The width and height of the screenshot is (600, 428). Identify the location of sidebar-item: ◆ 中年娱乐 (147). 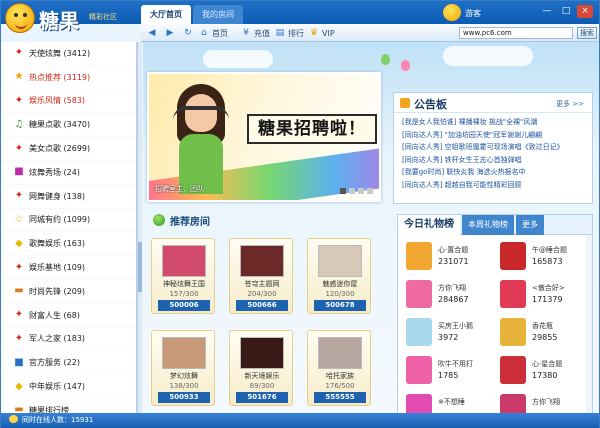
(68, 387).